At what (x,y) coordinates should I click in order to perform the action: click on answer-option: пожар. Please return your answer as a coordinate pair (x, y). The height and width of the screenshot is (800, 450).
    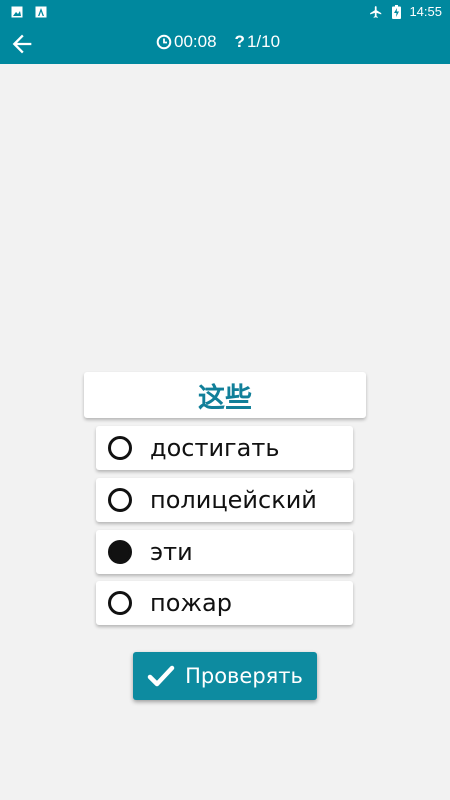
    Looking at the image, I should click on (224, 603).